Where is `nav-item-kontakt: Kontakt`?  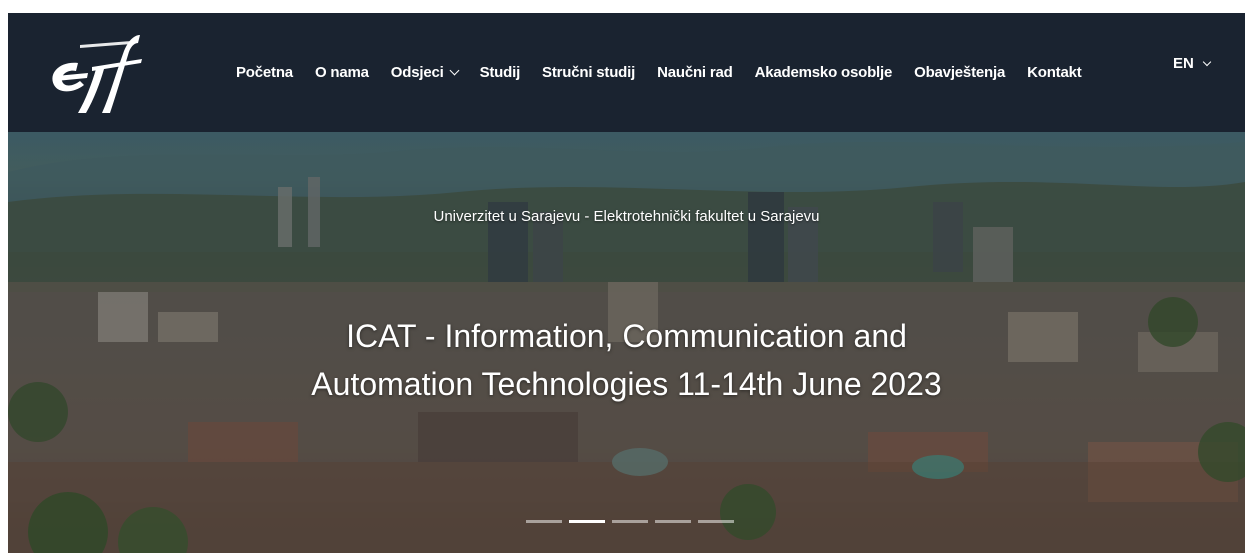
nav-item-kontakt: Kontakt is located at coordinates (1054, 72).